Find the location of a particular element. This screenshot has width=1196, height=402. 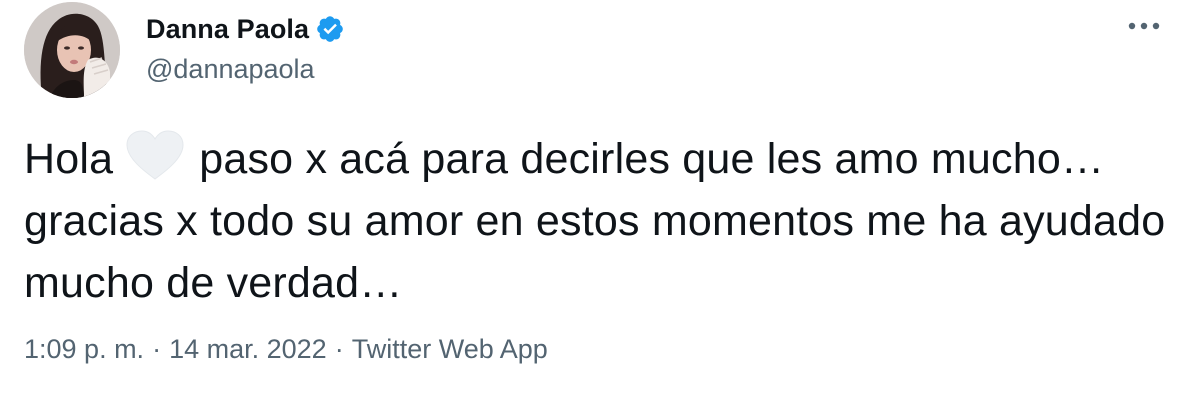

tweet-time: 1:09 p. m. is located at coordinates (84, 349).